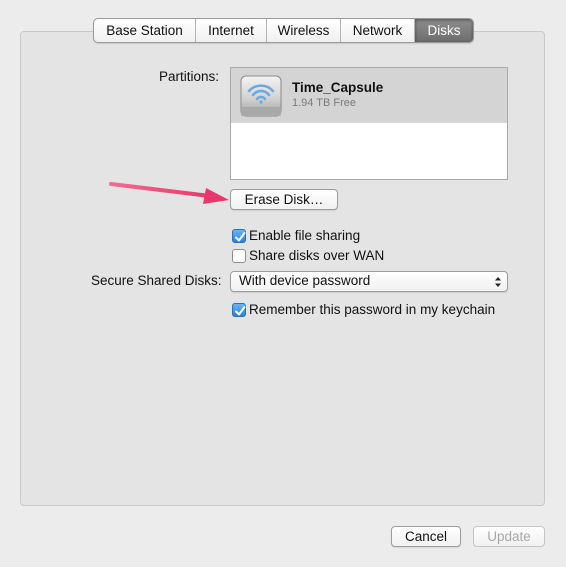 This screenshot has width=566, height=567. Describe the element at coordinates (338, 87) in the screenshot. I see `partition-name: Time_Capsule` at that location.